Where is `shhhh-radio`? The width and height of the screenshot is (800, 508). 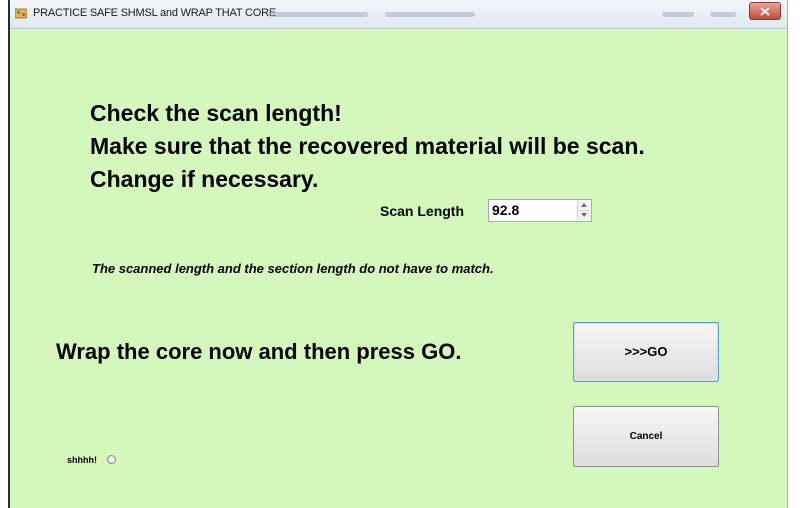
shhhh-radio is located at coordinates (111, 459).